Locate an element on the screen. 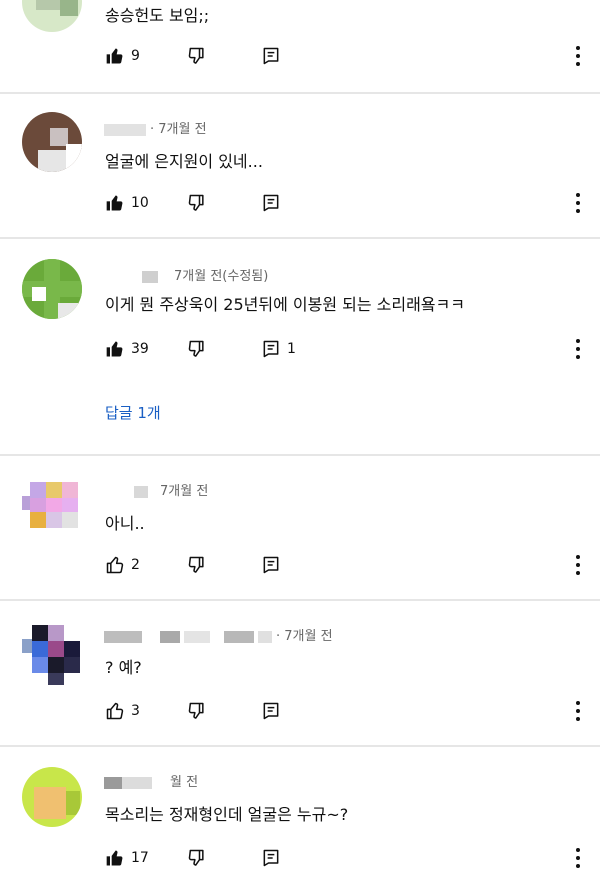 Image resolution: width=600 pixels, height=883 pixels. comment-actions: 10 is located at coordinates (345, 203).